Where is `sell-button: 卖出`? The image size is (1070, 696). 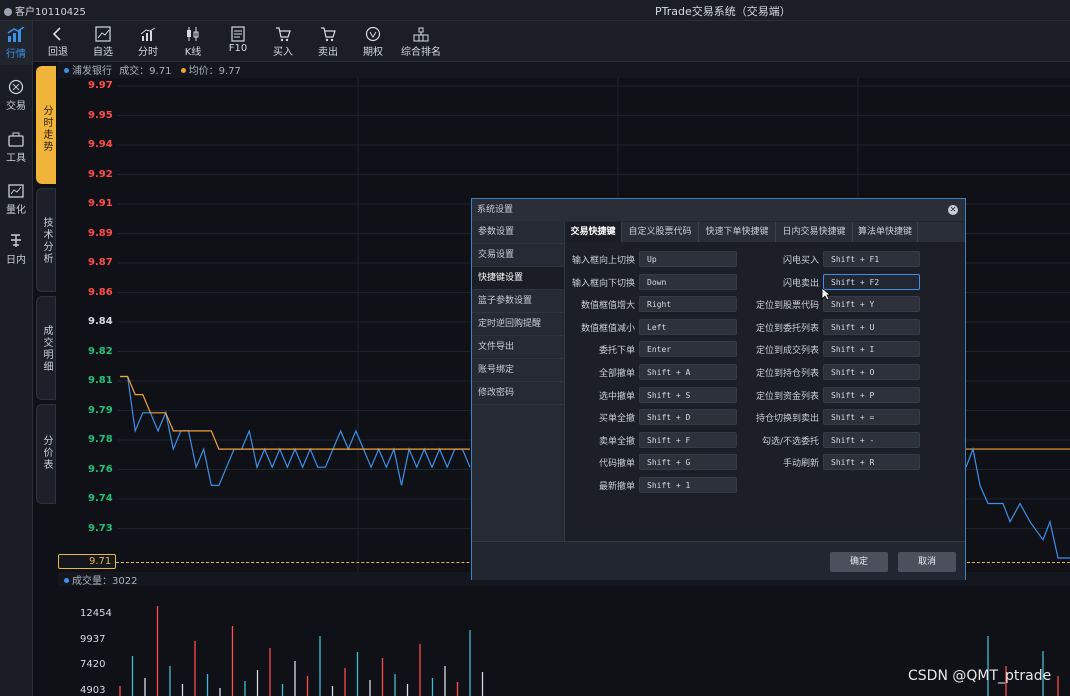 sell-button: 卖出 is located at coordinates (328, 41).